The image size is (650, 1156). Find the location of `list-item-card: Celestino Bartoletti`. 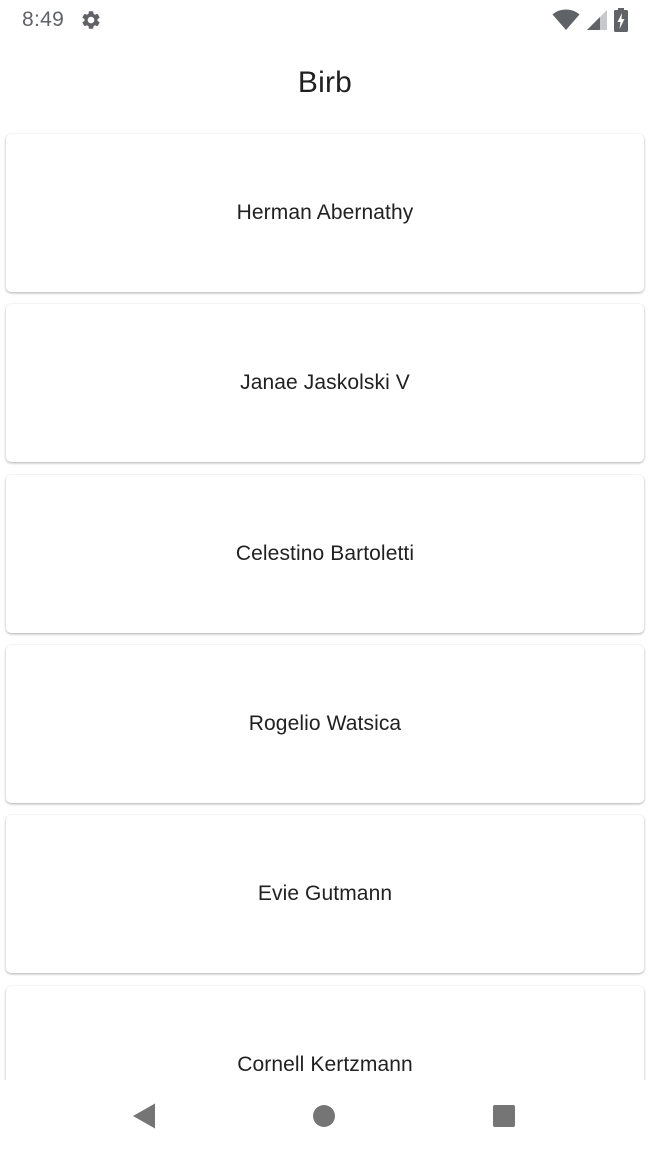

list-item-card: Celestino Bartoletti is located at coordinates (325, 554).